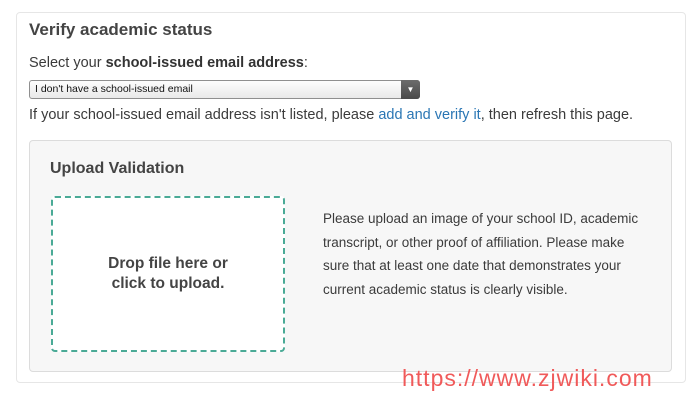  I want to click on select-label: Select your school-issued email address:, so click(168, 63).